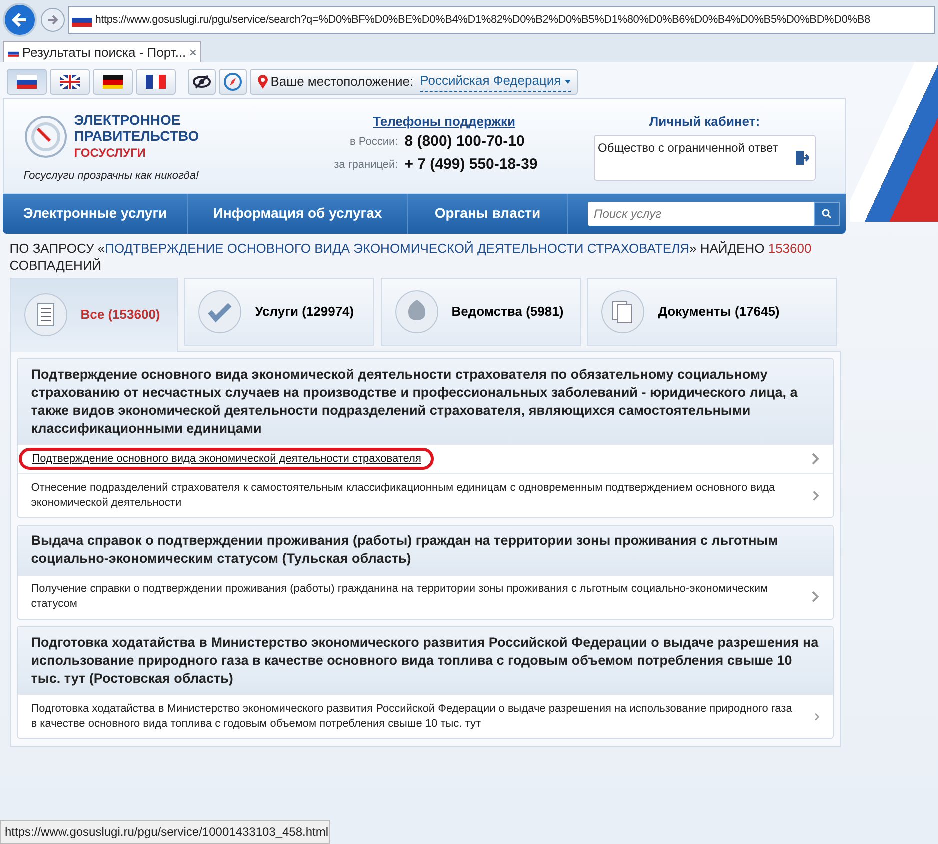 The width and height of the screenshot is (938, 844). I want to click on gb-flag-icon, so click(70, 81).